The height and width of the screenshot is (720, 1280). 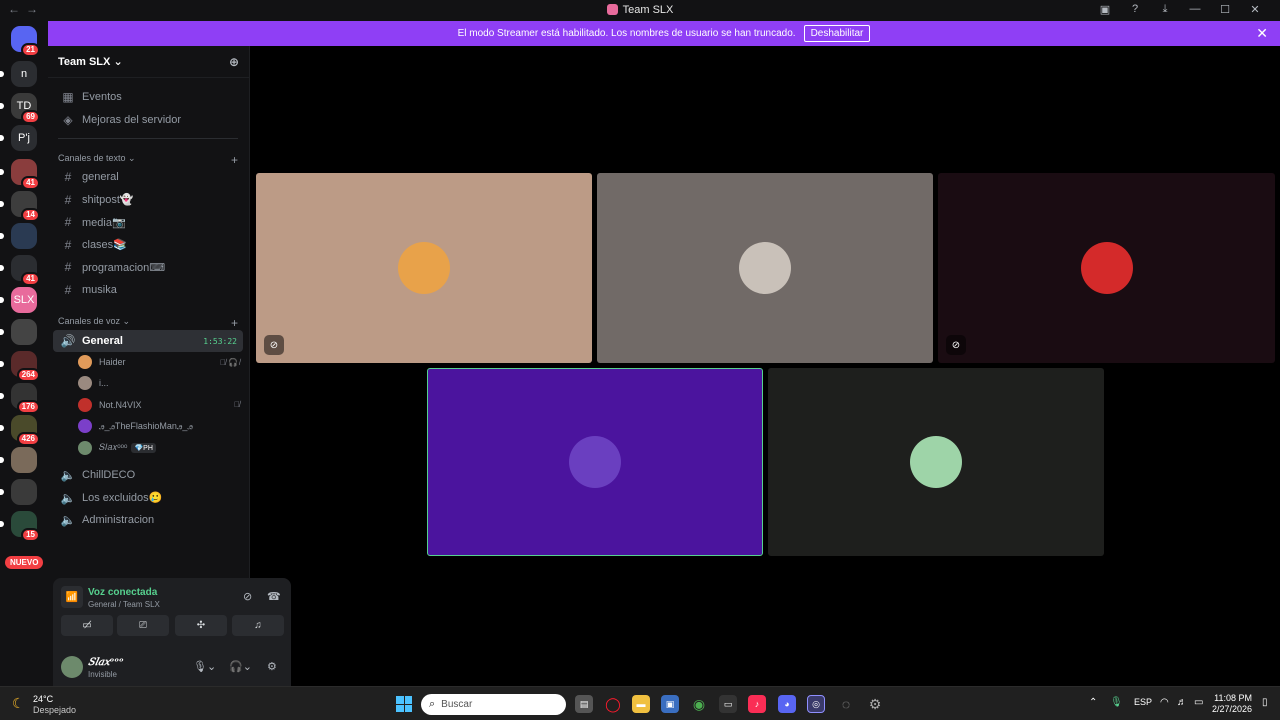 What do you see at coordinates (816, 704) in the screenshot?
I see `discord-active-icon: ◎` at bounding box center [816, 704].